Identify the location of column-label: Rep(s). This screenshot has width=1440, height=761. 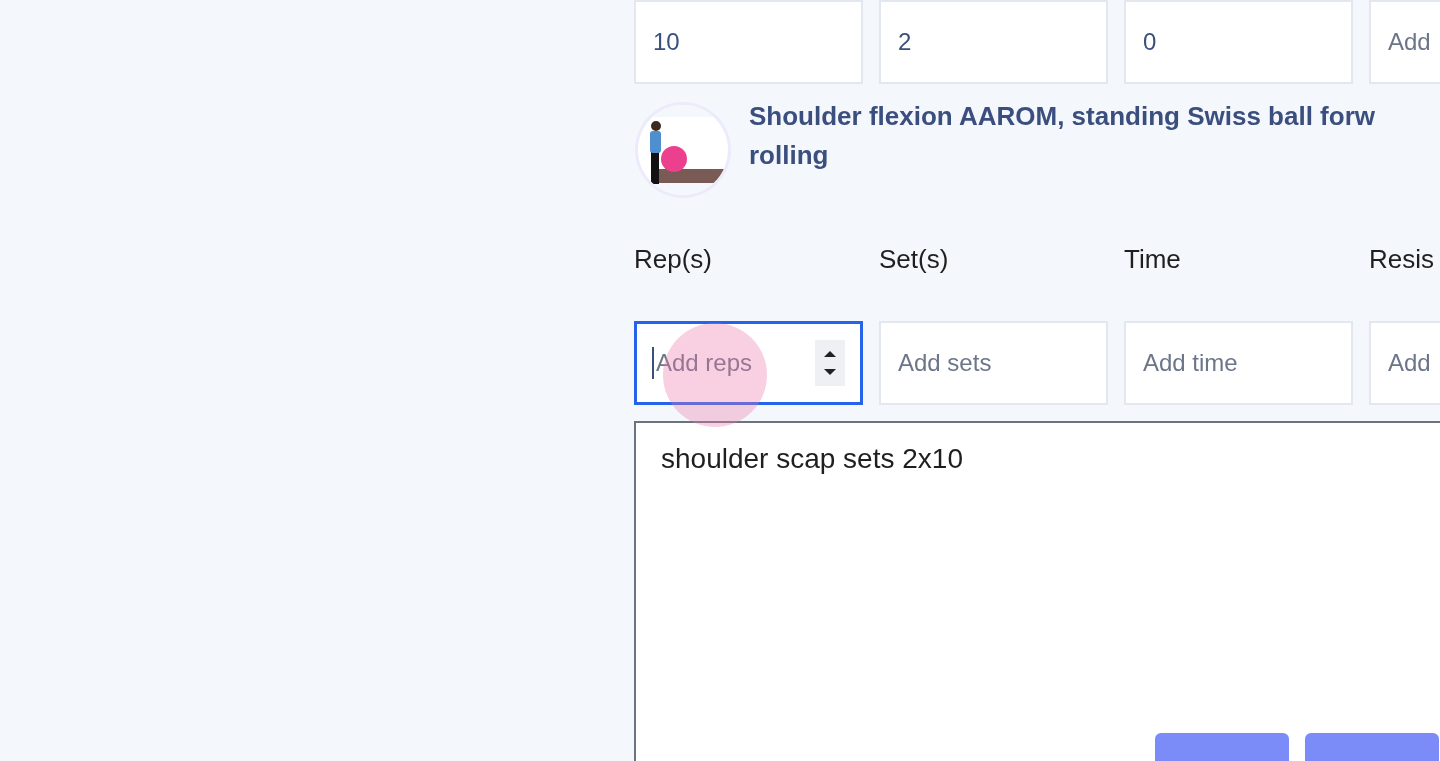
(673, 260).